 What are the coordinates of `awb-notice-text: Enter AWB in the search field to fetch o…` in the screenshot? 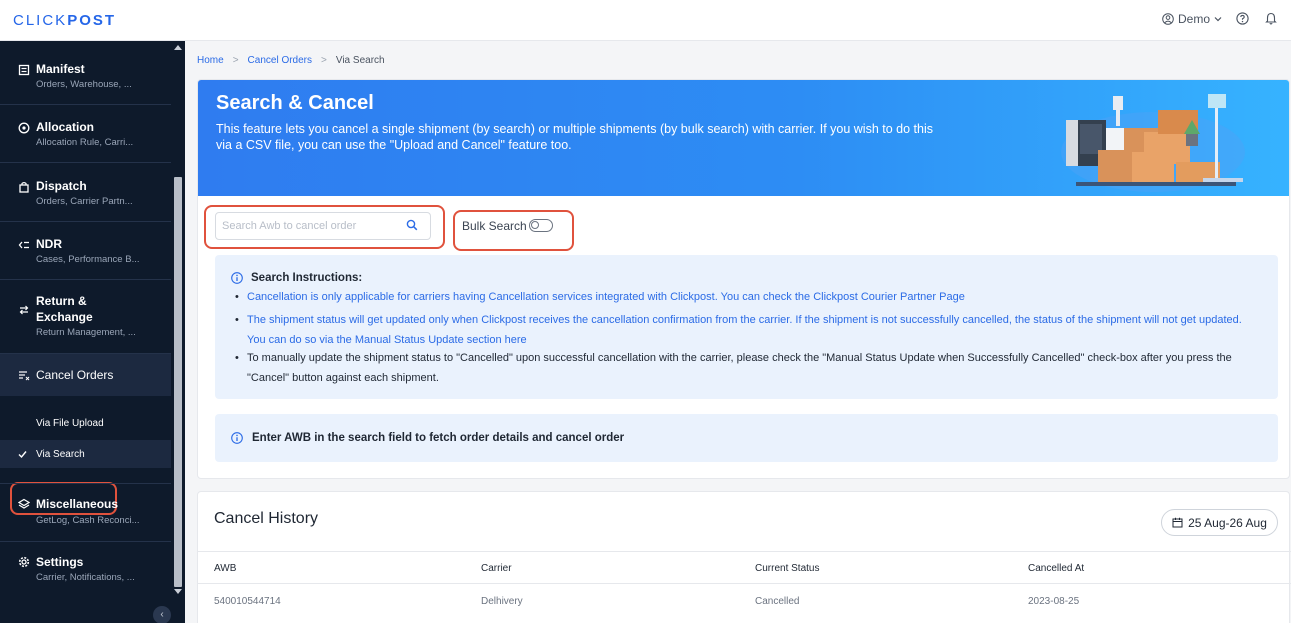 It's located at (438, 438).